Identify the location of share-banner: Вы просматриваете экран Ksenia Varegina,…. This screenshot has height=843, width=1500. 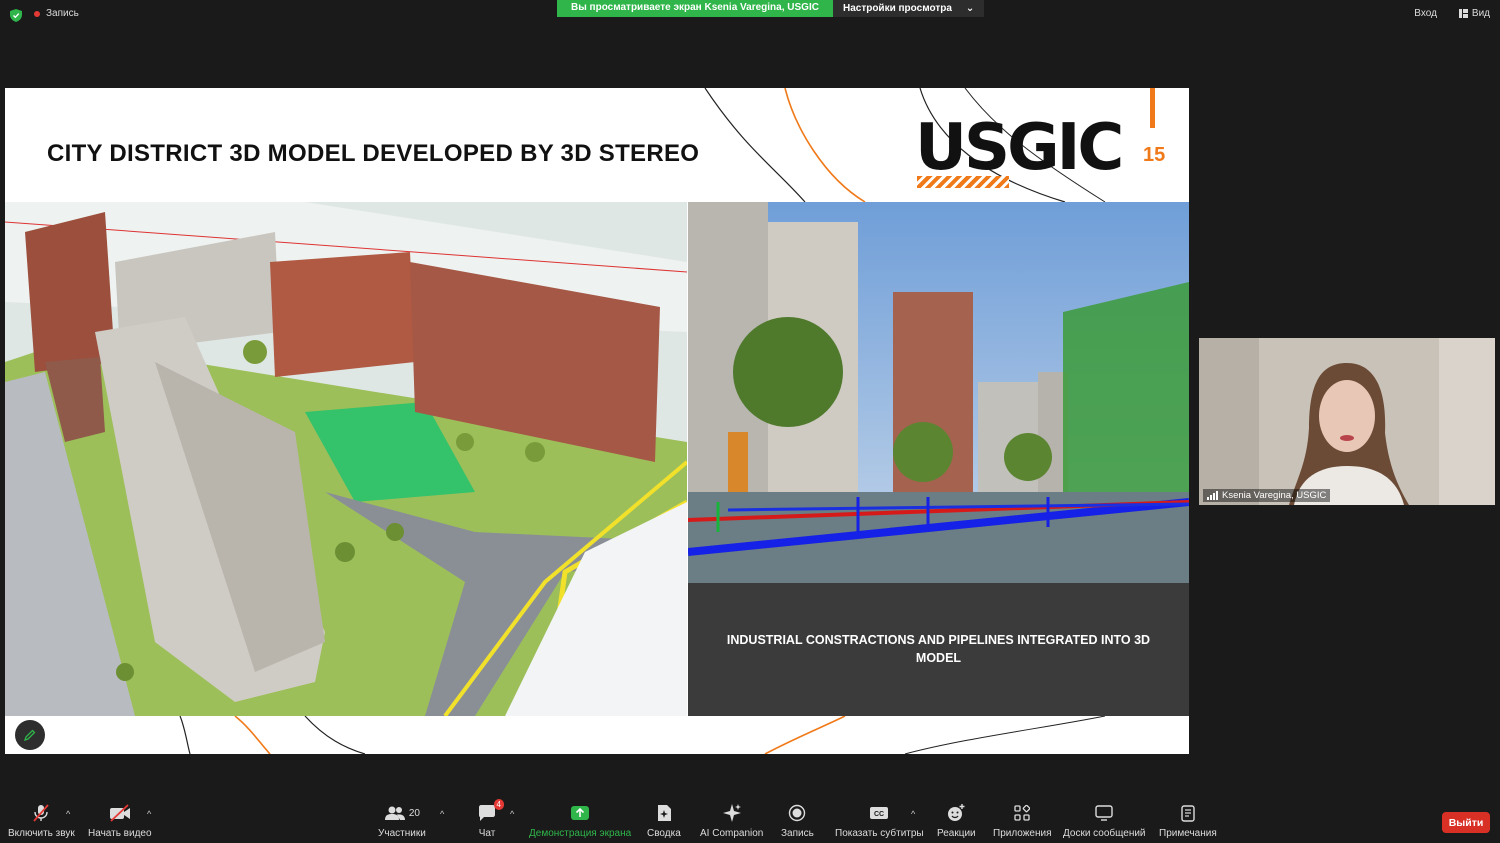
(771, 8).